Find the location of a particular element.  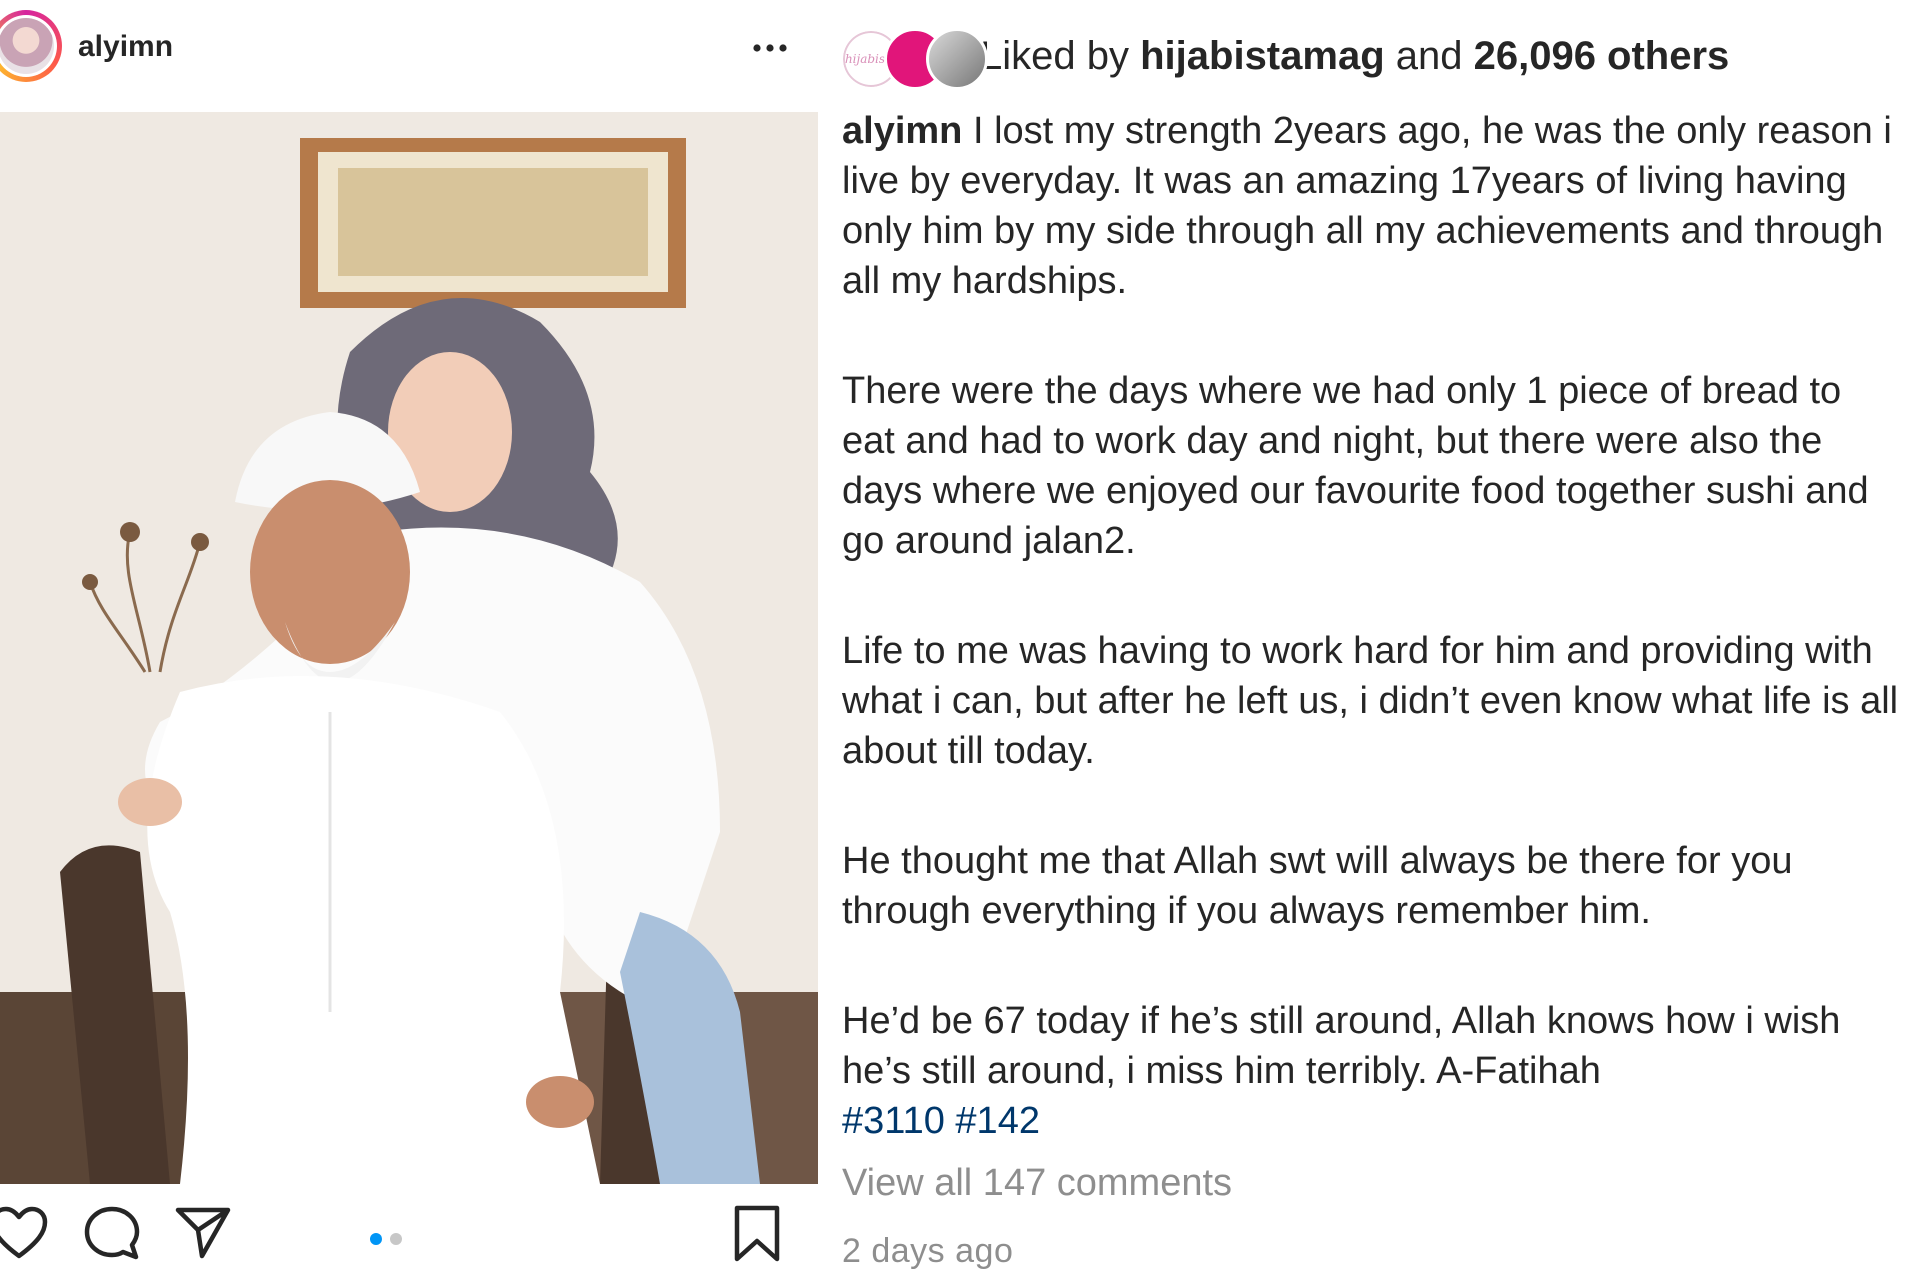

profile-avatar is located at coordinates (31, 46).